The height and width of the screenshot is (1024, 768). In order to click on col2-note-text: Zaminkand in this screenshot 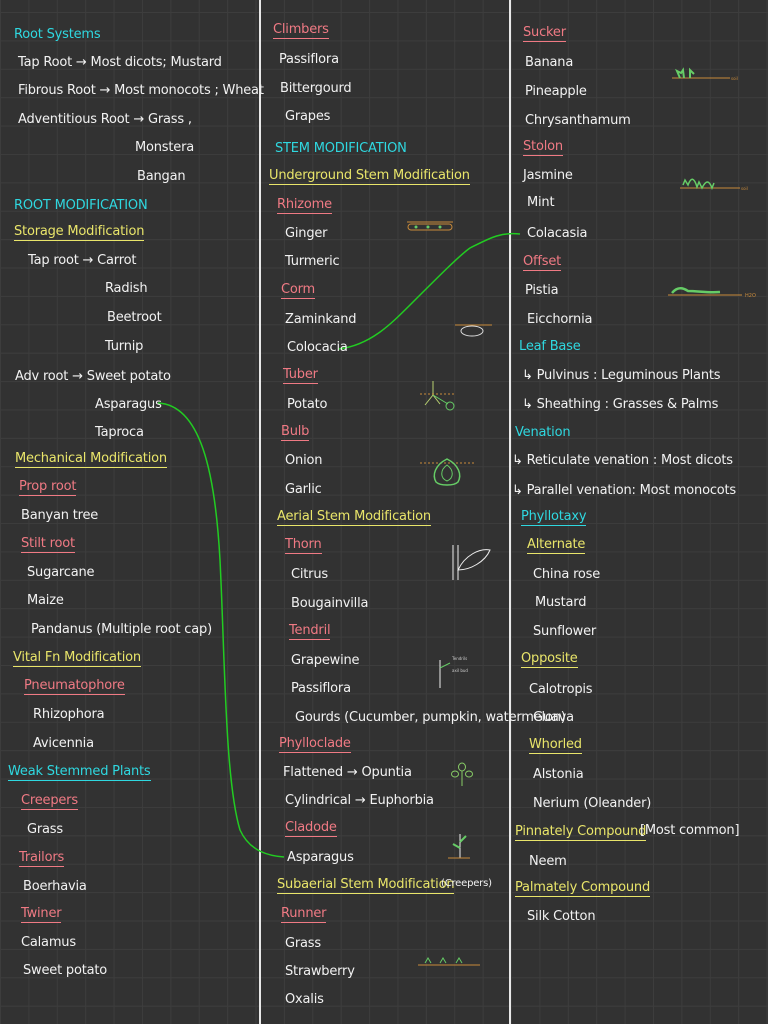, I will do `click(321, 319)`.